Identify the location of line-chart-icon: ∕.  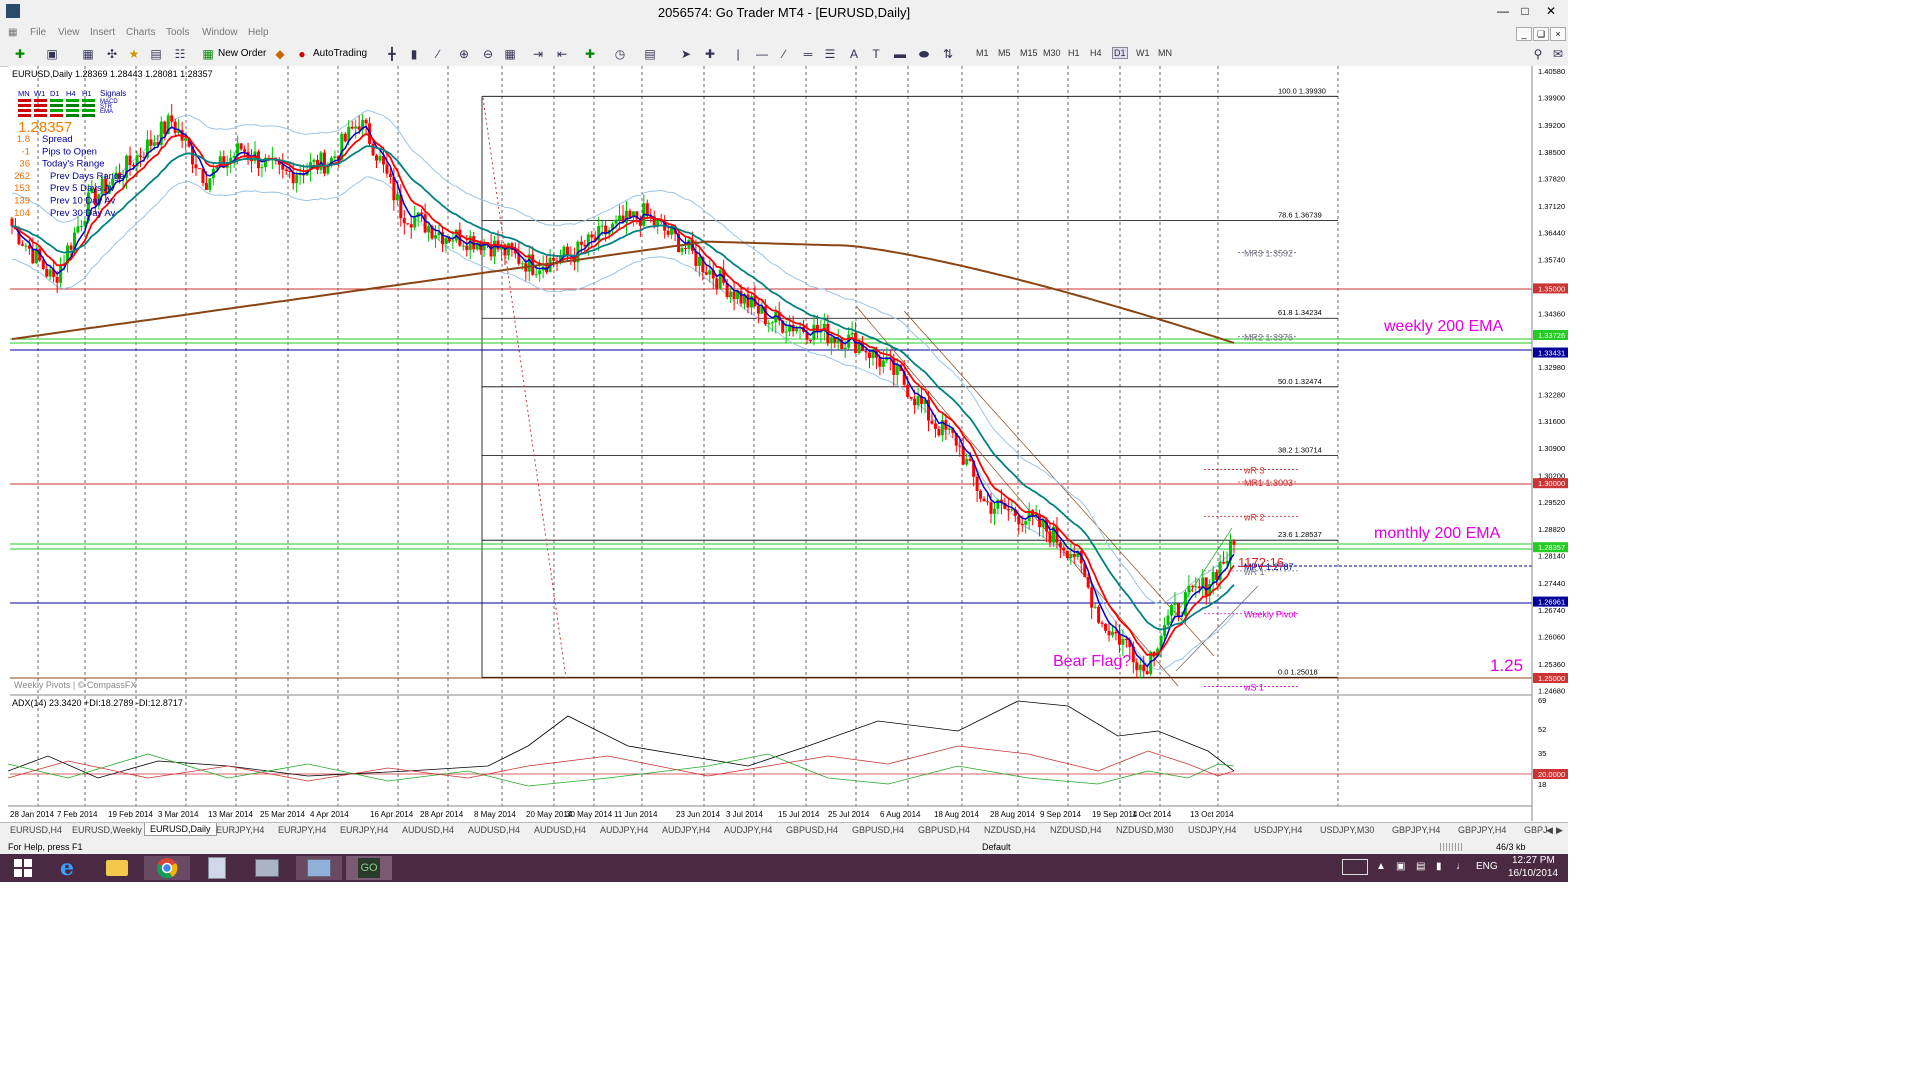
(438, 54).